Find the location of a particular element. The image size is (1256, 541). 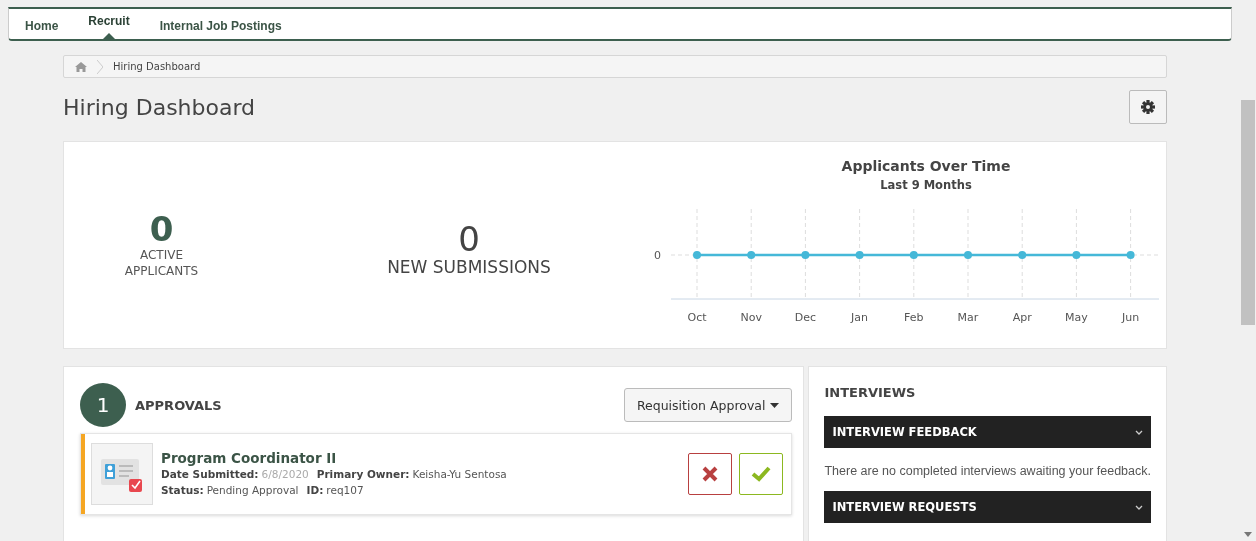

x-axis-label: May is located at coordinates (1076, 317).